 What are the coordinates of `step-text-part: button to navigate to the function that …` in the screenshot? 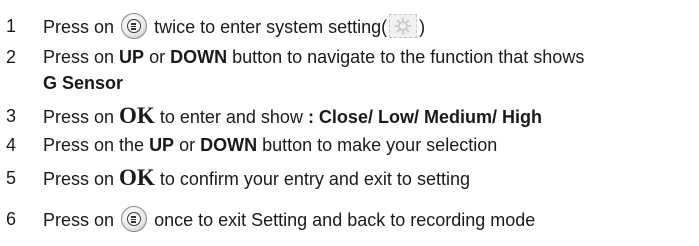 It's located at (406, 57).